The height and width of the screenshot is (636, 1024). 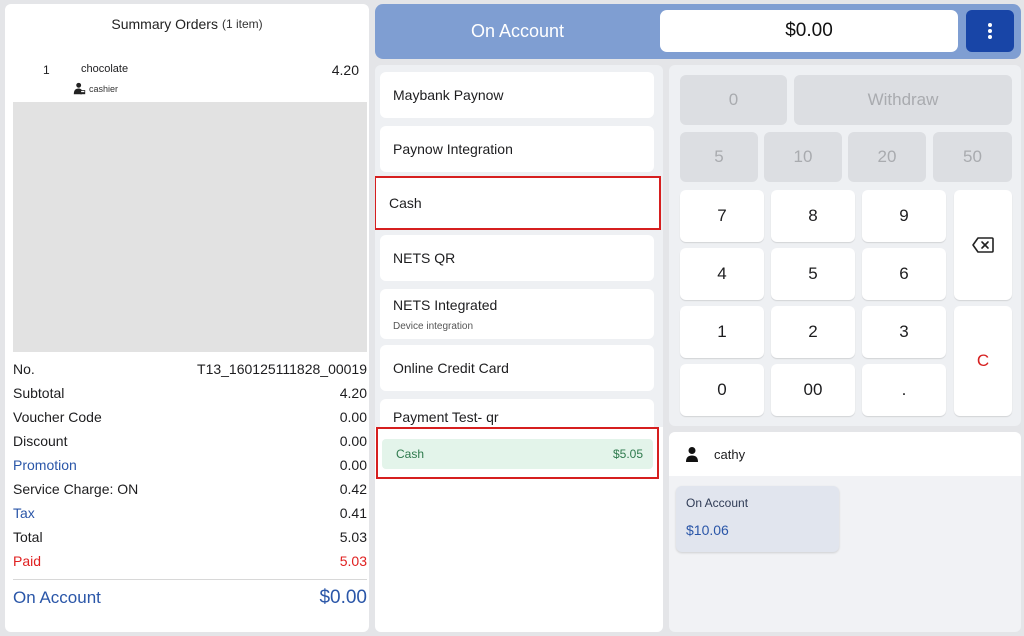 What do you see at coordinates (733, 100) in the screenshot?
I see `quick-amount-0: 0` at bounding box center [733, 100].